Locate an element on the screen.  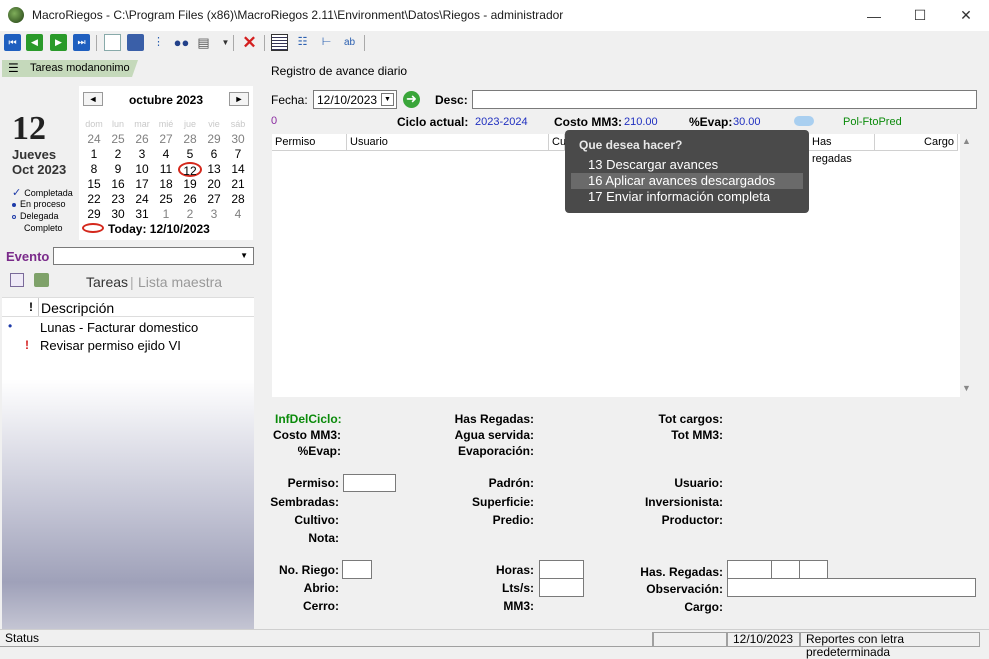
no-riego-input is located at coordinates (357, 569).